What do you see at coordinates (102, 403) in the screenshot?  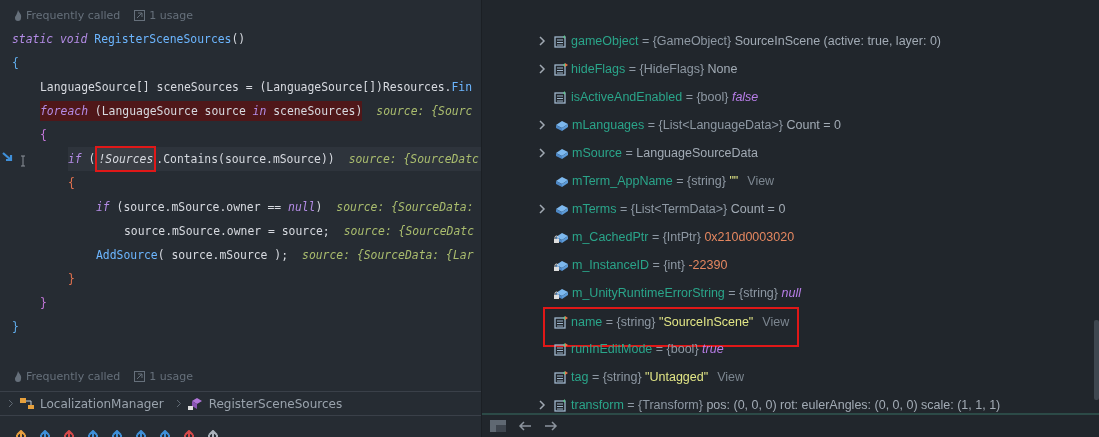 I see `breadcrumb-item: LocalizationManager` at bounding box center [102, 403].